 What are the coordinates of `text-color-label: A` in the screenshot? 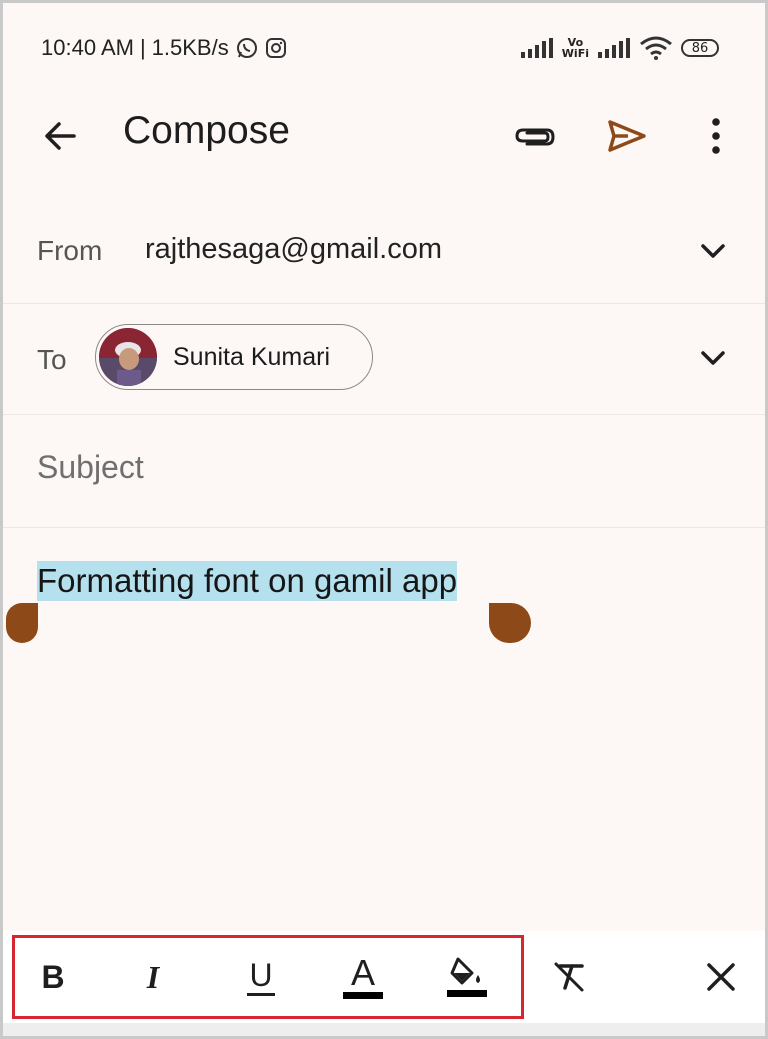 It's located at (362, 972).